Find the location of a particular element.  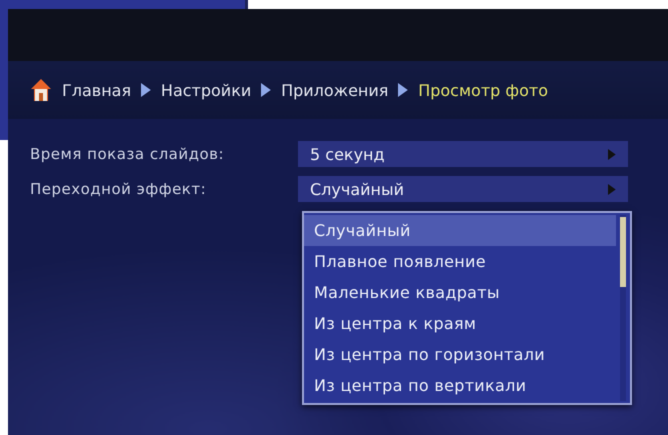

breadcrumb-item: Настройки is located at coordinates (206, 90).